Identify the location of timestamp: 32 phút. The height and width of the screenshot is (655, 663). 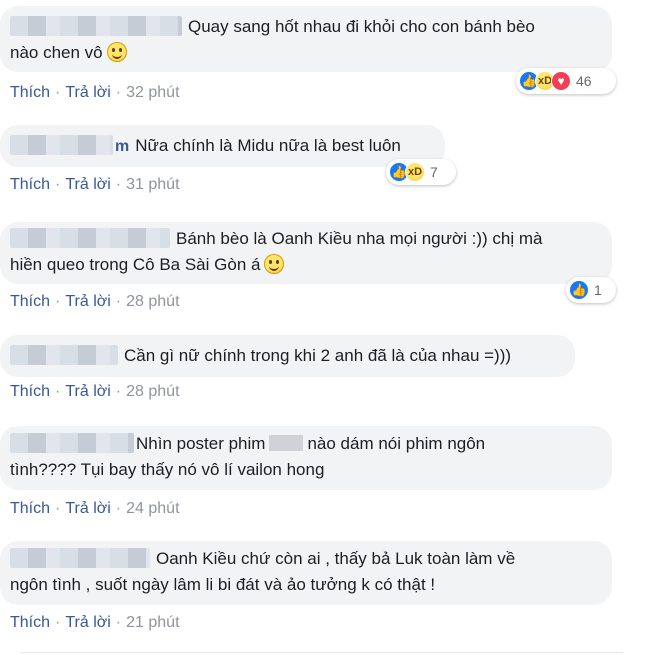
(152, 92).